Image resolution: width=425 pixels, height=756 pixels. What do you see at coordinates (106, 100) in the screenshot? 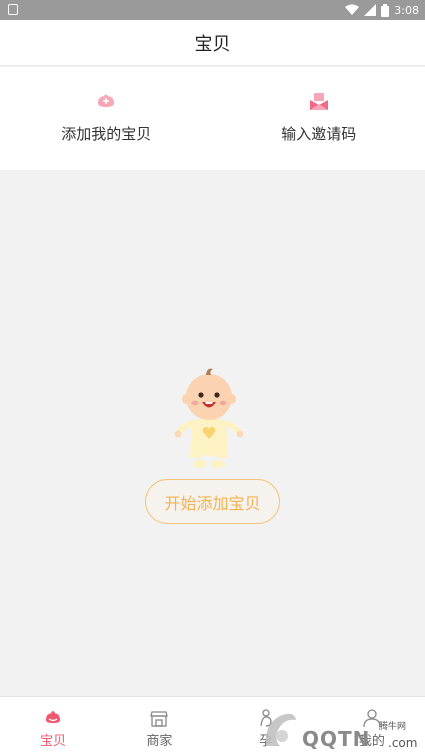
I see `baby-add-icon` at bounding box center [106, 100].